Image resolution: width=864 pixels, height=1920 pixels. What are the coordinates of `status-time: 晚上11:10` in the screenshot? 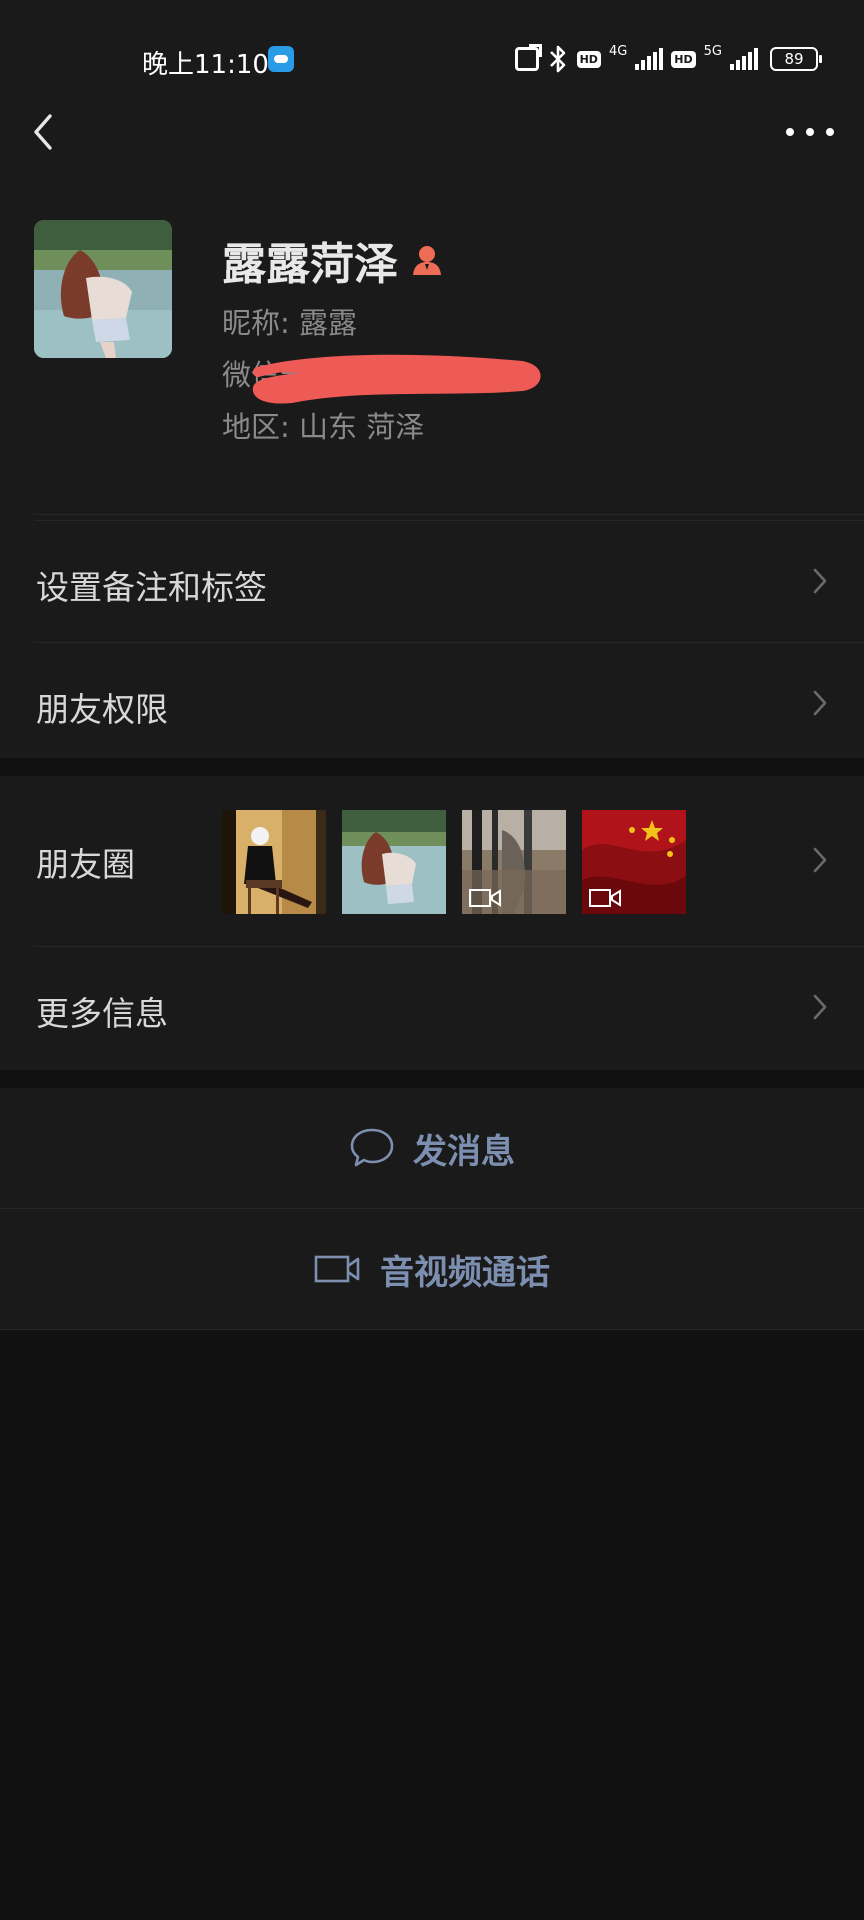 It's located at (205, 65).